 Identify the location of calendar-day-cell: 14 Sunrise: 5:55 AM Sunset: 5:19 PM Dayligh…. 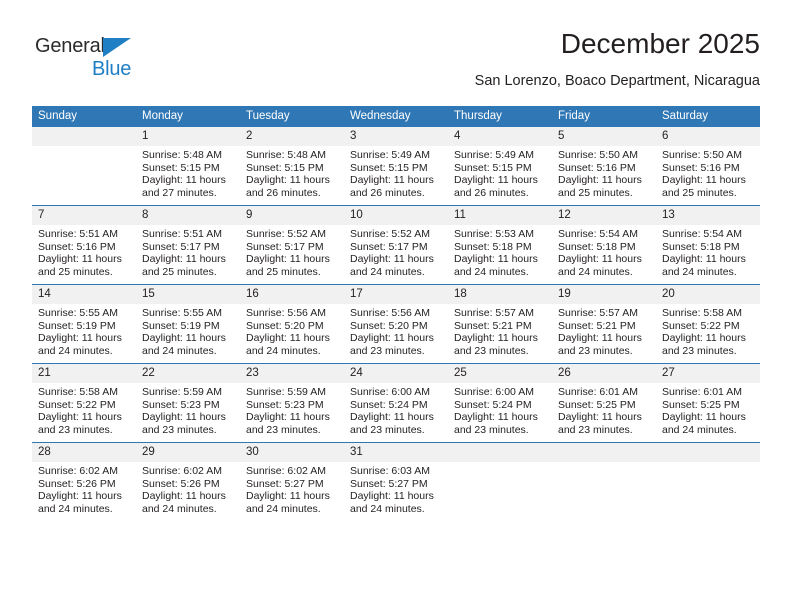
(84, 324).